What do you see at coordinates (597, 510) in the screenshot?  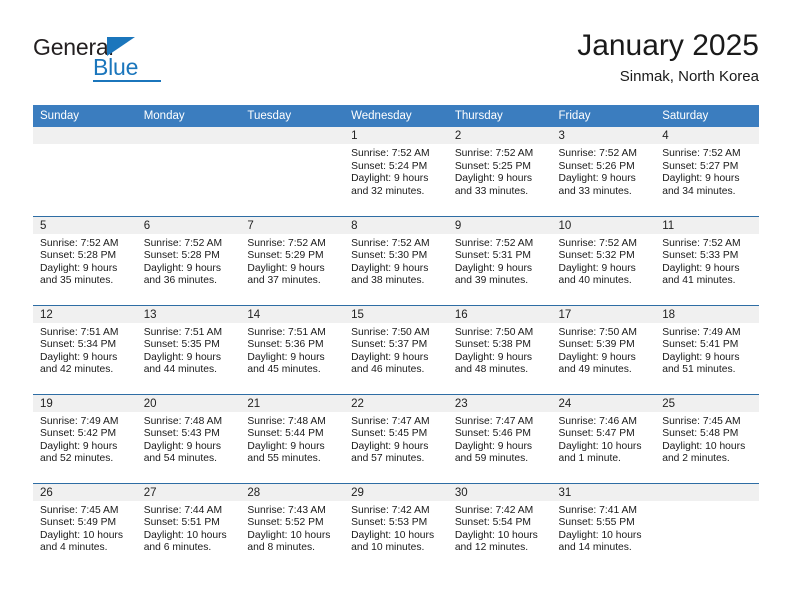 I see `day-detail-line: Sunrise: 7:41 AM` at bounding box center [597, 510].